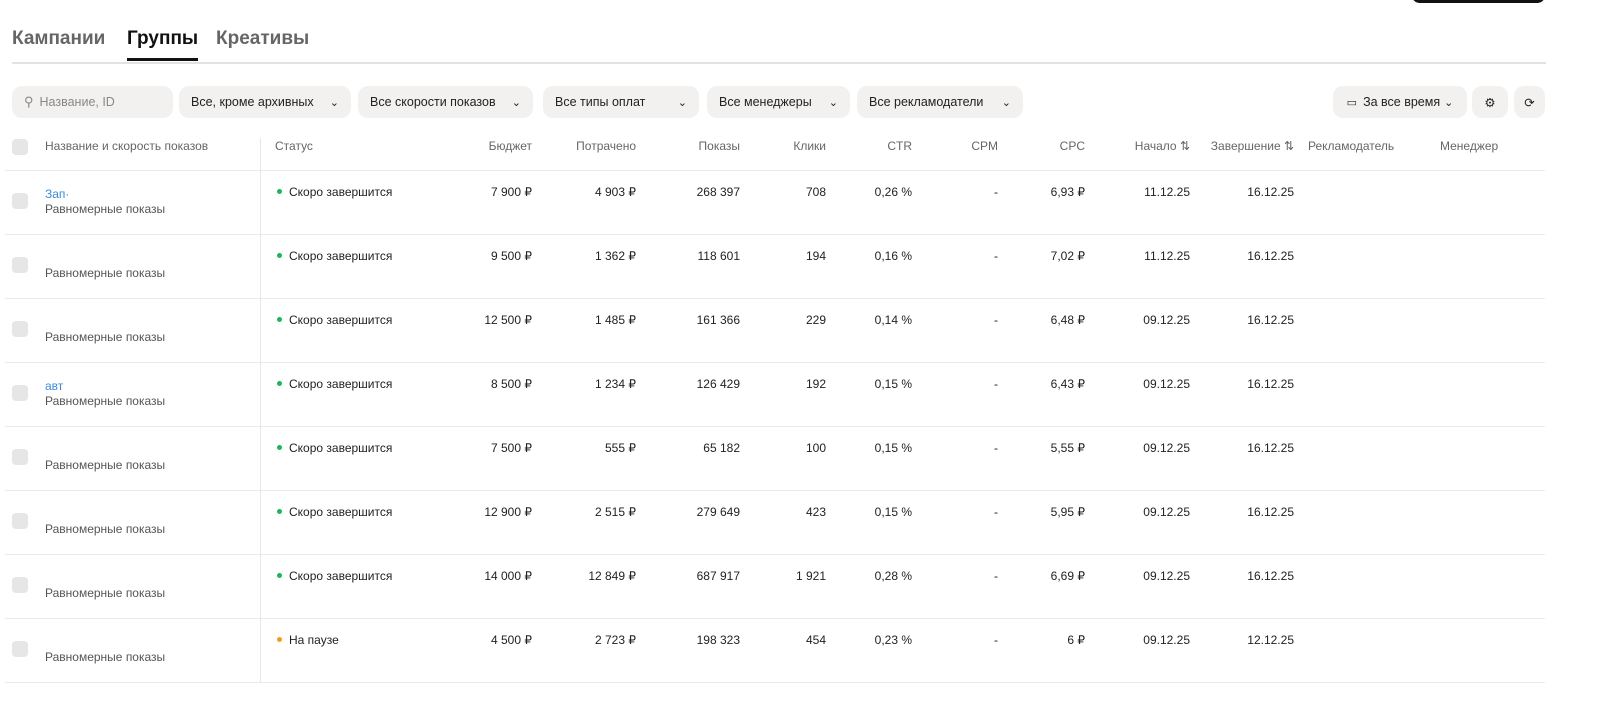 This screenshot has height=719, width=1600. I want to click on cell-spent: 2 723 ₽, so click(615, 640).